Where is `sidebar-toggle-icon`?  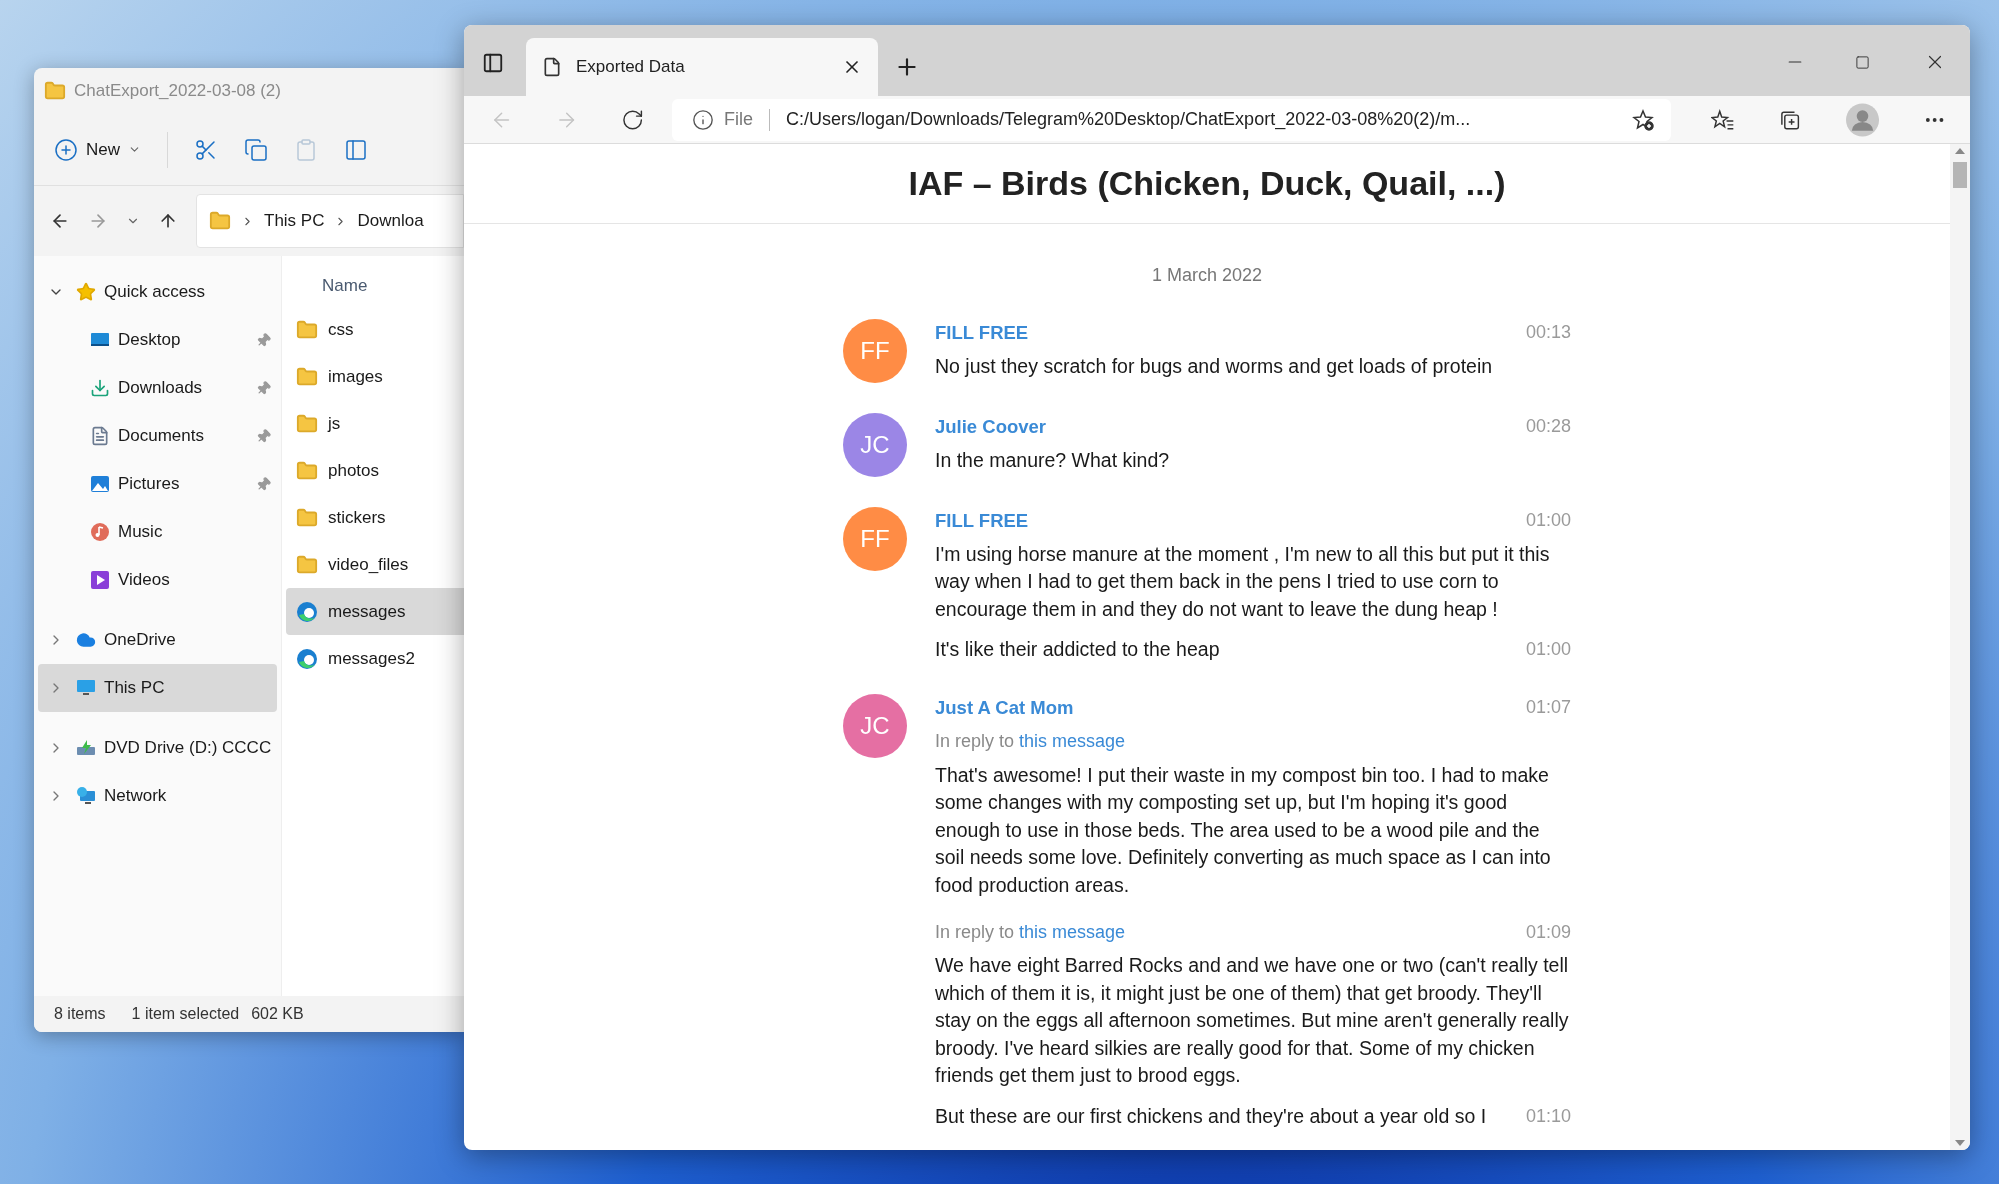 sidebar-toggle-icon is located at coordinates (493, 63).